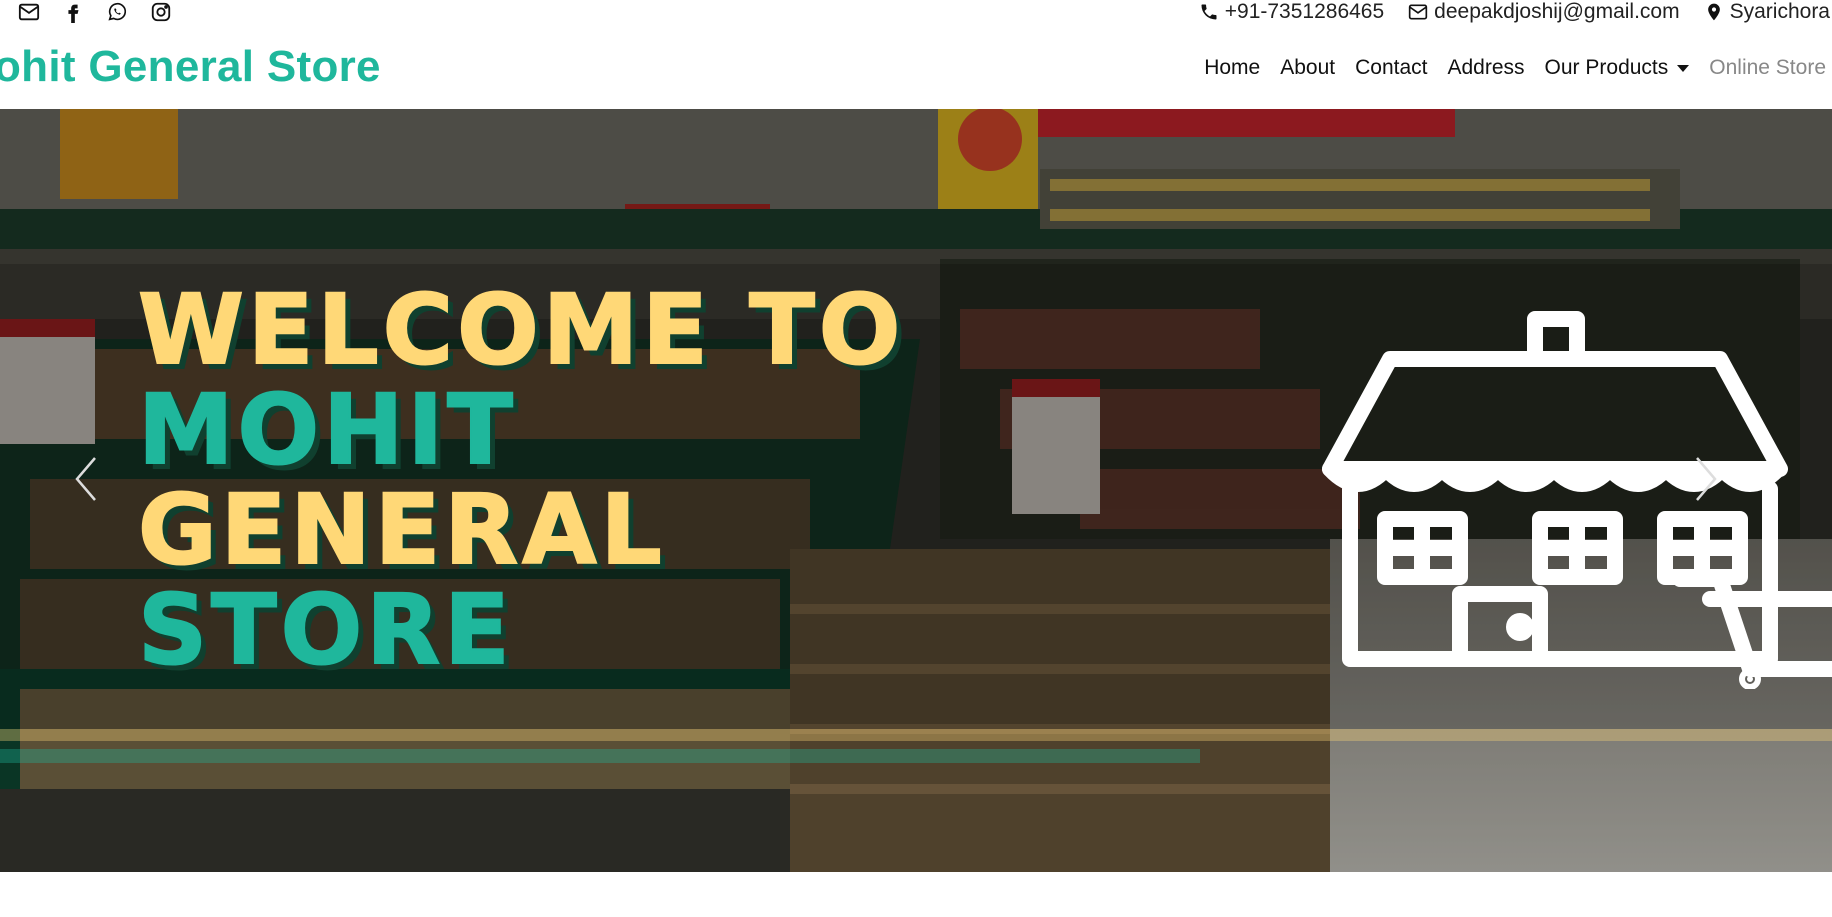  I want to click on email-contact: deepakdjoshij@gmail.com, so click(1544, 12).